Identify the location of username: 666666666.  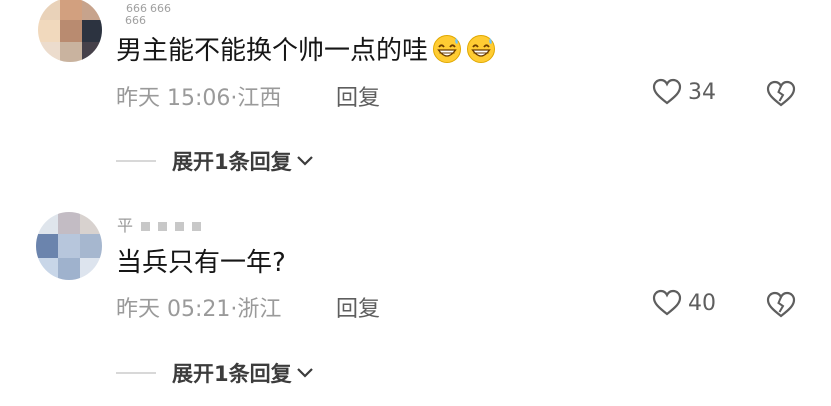
(148, 13).